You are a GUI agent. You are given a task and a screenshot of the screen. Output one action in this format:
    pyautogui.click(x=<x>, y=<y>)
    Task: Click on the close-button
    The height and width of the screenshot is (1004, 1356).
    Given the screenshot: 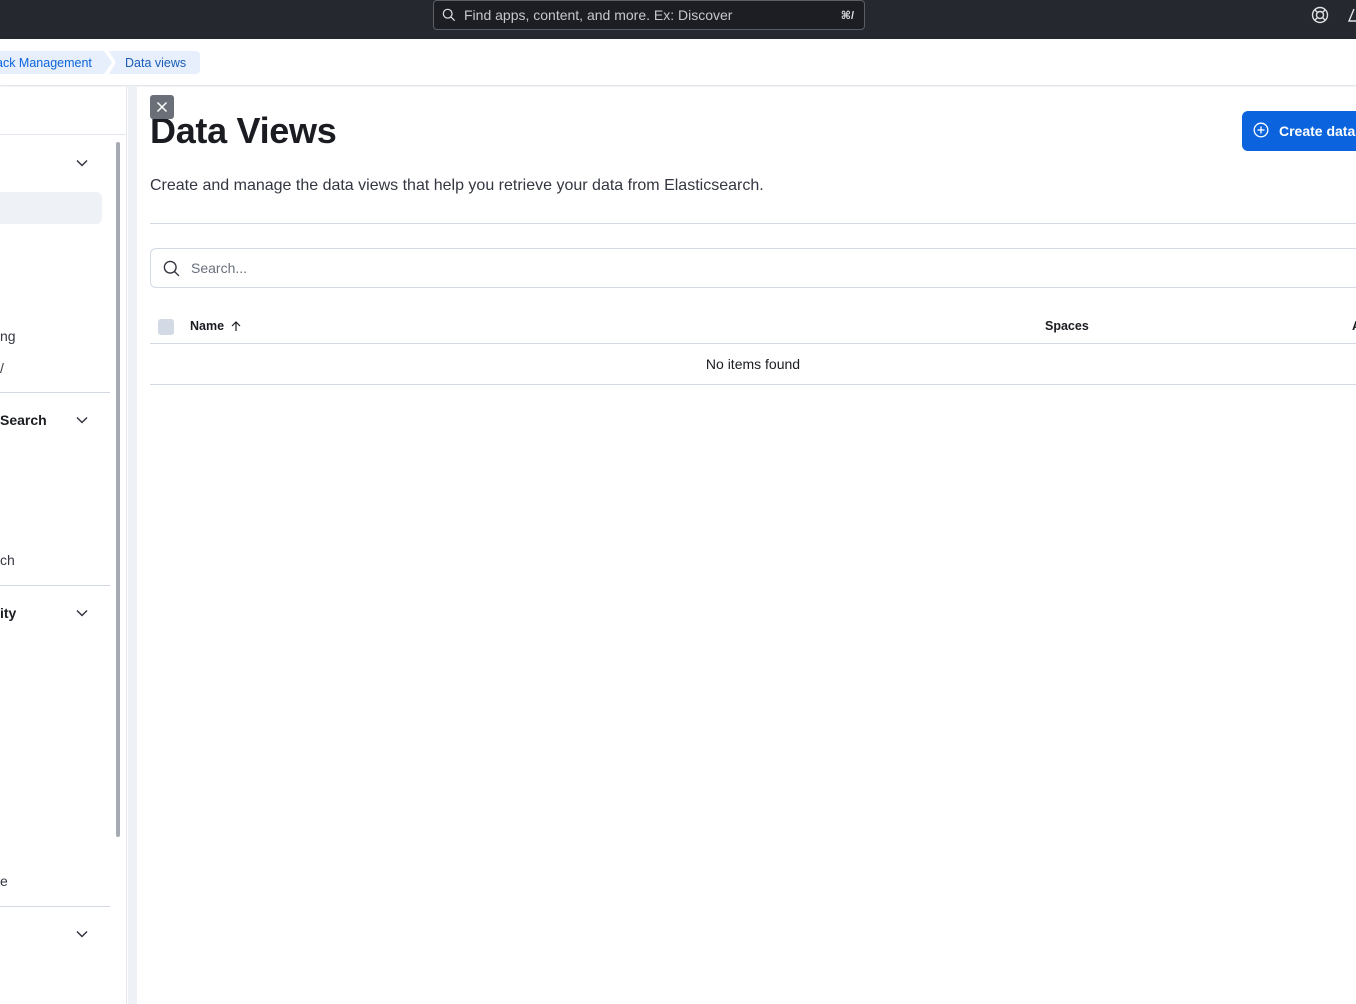 What is the action you would take?
    pyautogui.click(x=162, y=107)
    